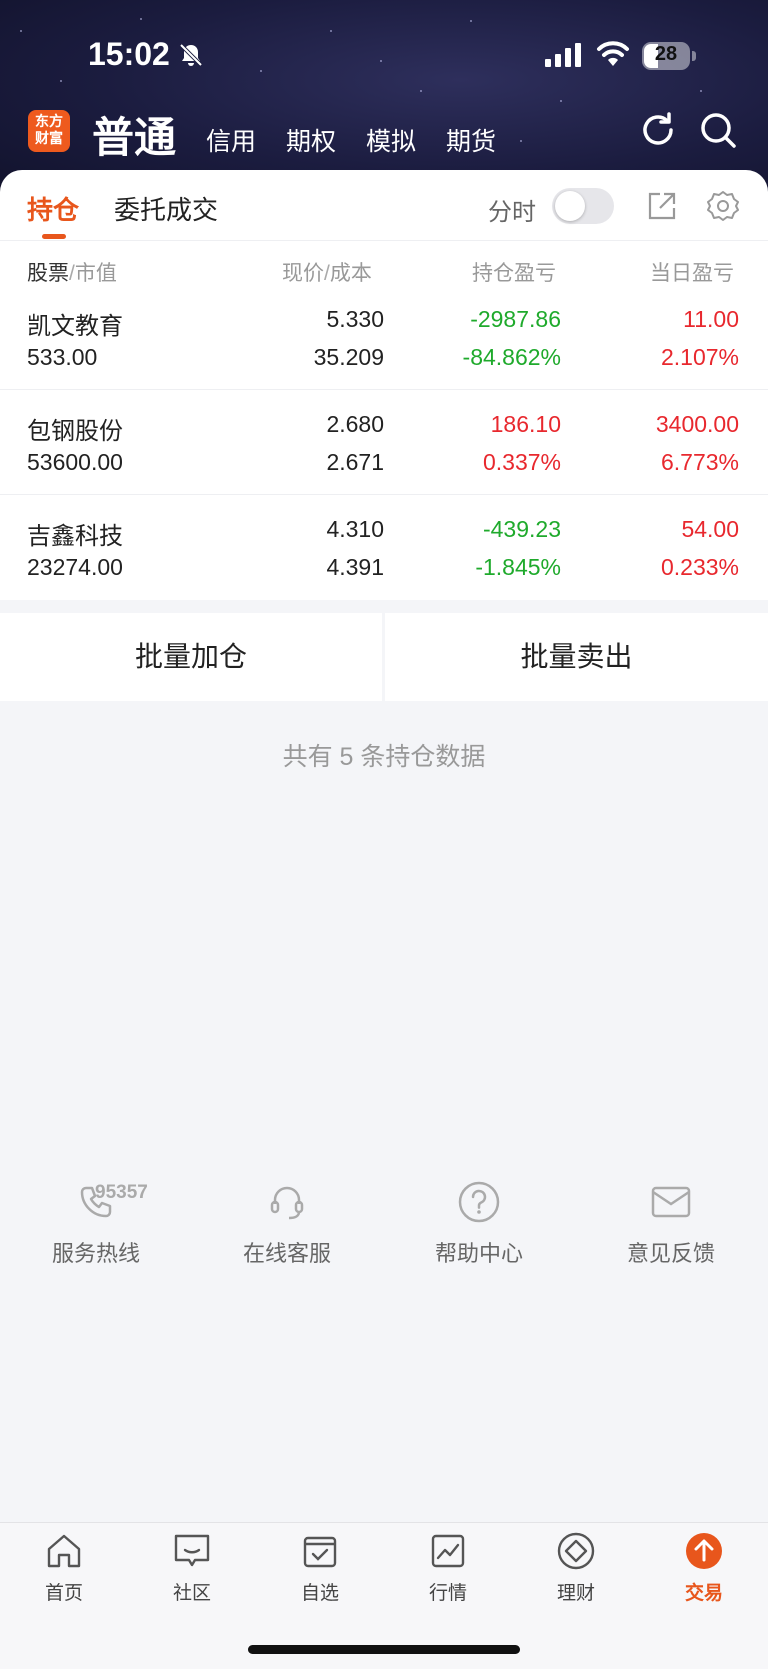 The width and height of the screenshot is (768, 1669). I want to click on daily-pl-pct: 6.773%, so click(699, 462).